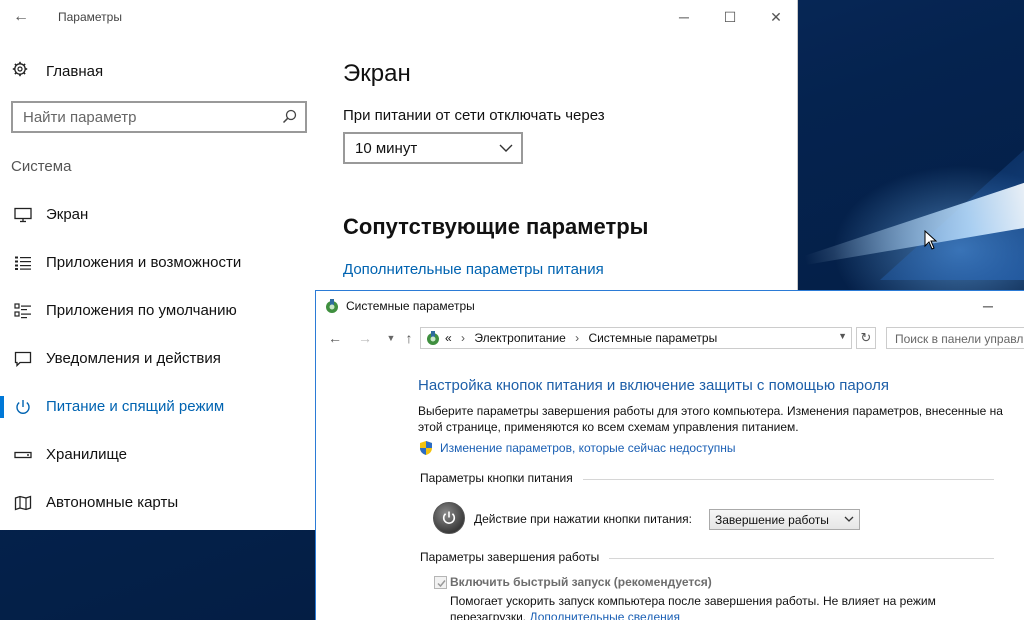 The width and height of the screenshot is (1024, 620). Describe the element at coordinates (410, 306) in the screenshot. I see `control-panel-title: Системные параметры` at that location.